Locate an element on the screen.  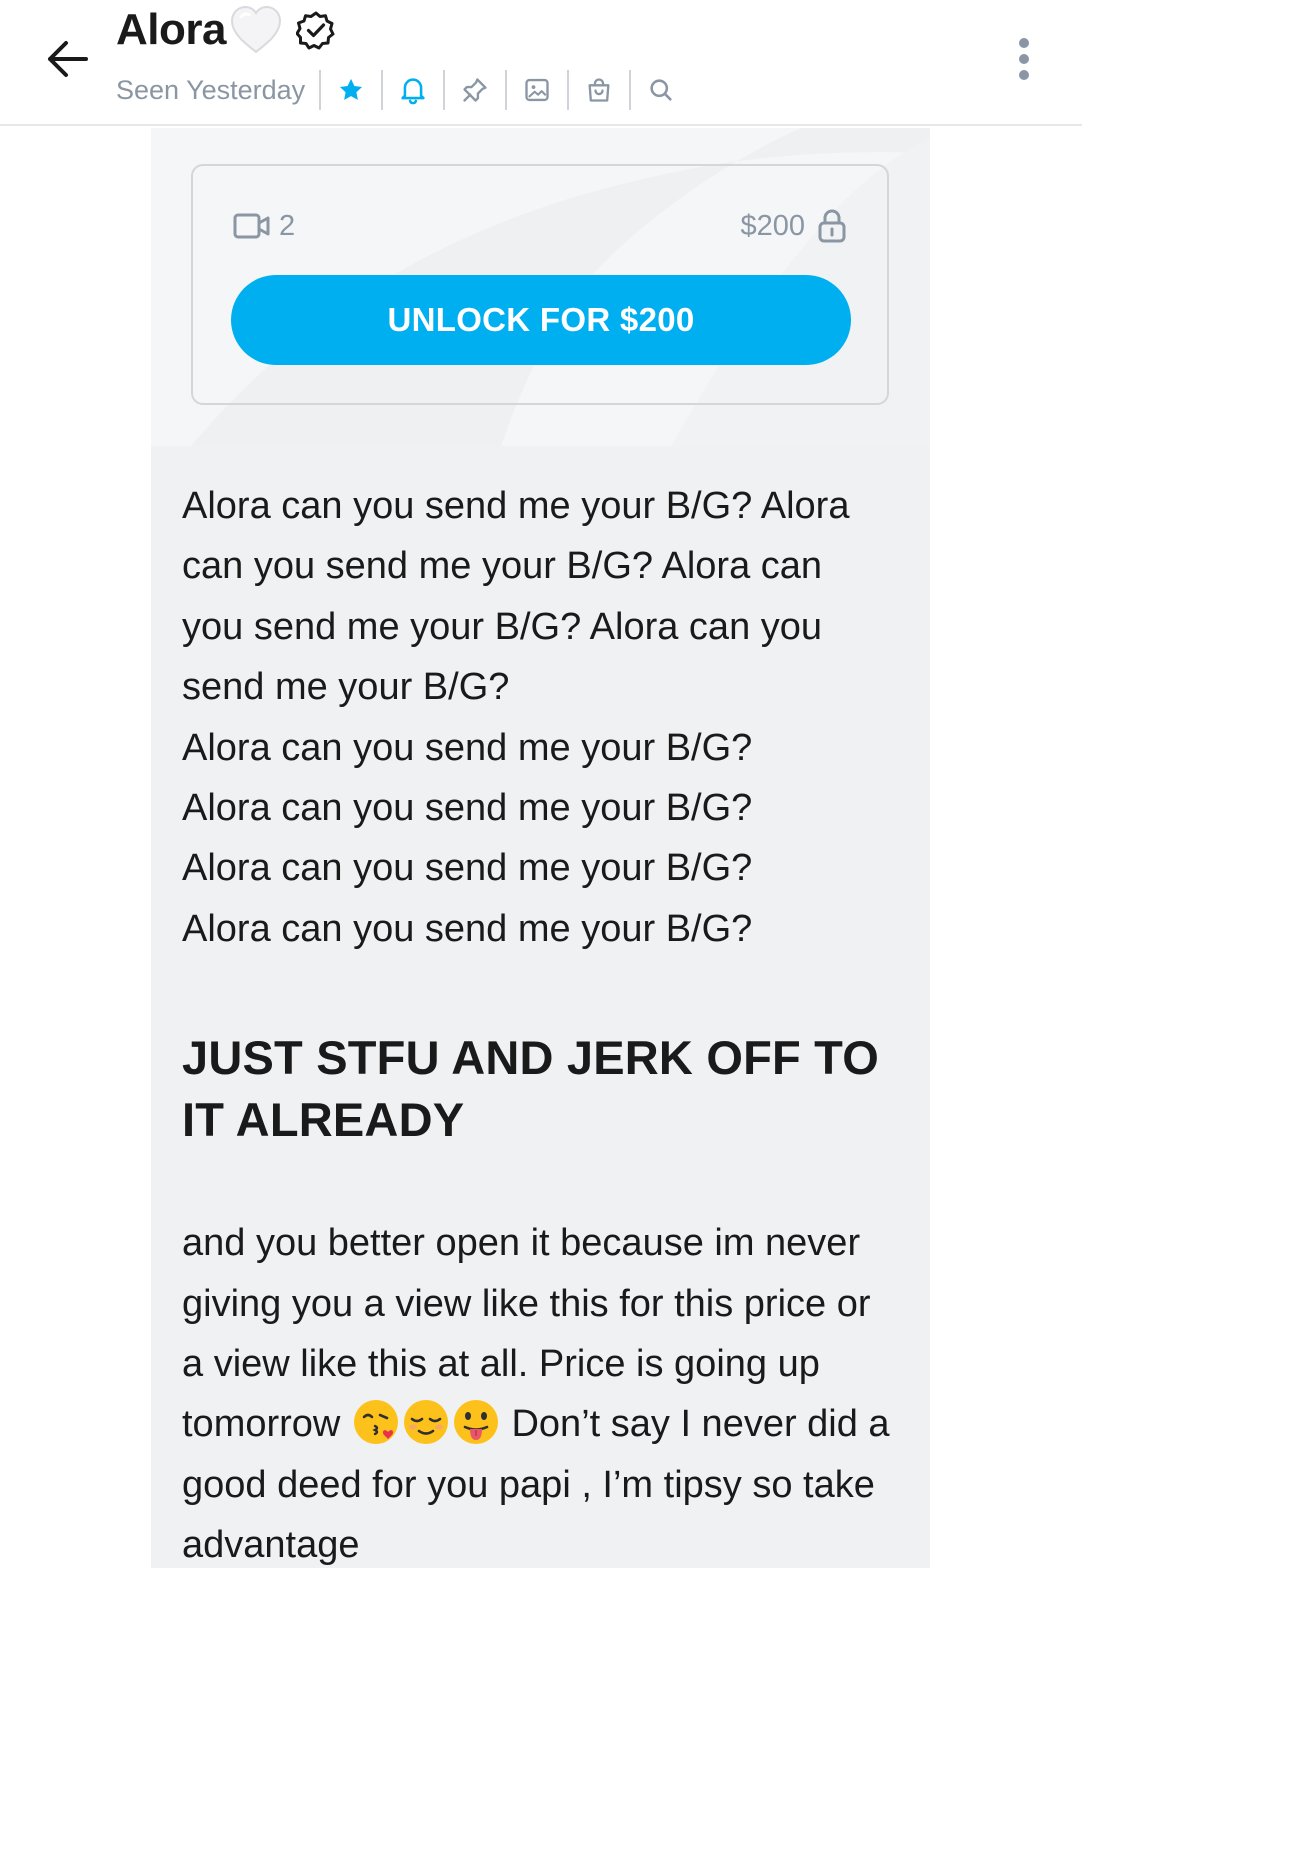
back-button is located at coordinates (67, 59).